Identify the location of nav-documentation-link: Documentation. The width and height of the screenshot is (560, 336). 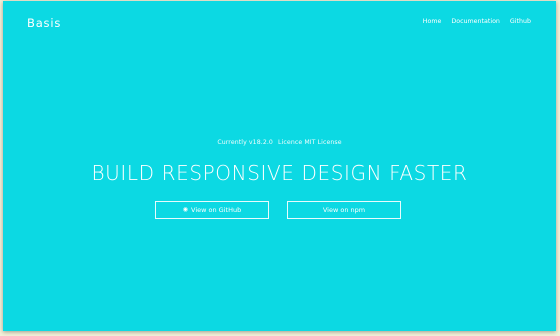
(475, 21).